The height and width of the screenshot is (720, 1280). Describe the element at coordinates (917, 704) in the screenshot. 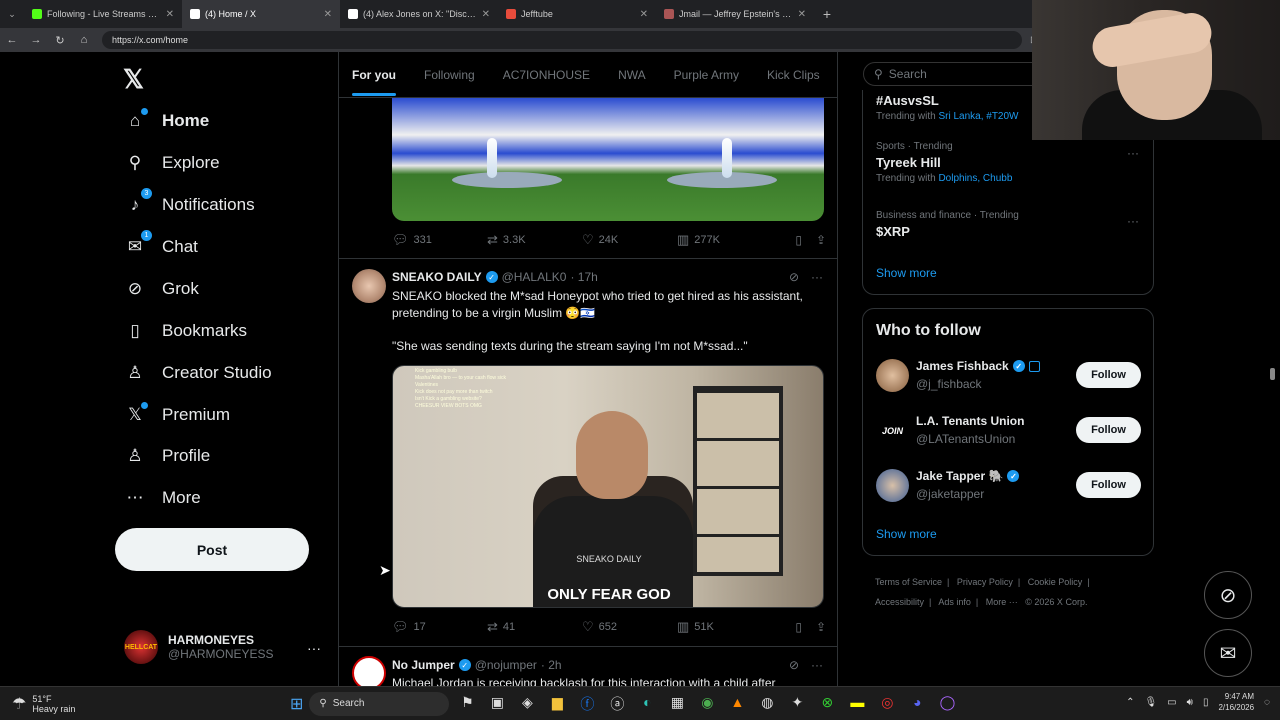

I see `discord-icon: ◕` at that location.